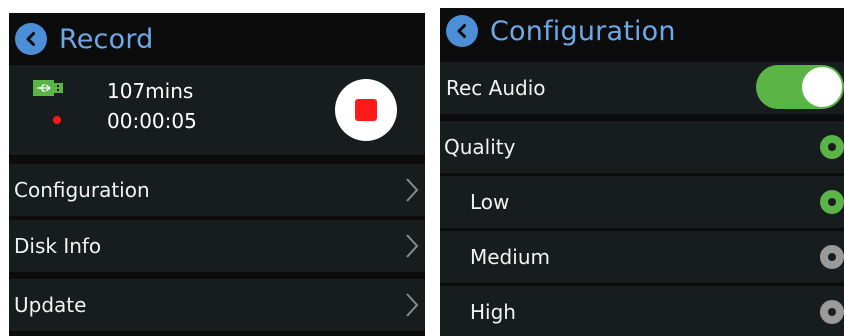 The image size is (844, 336). I want to click on menu-item-update: Update, so click(217, 305).